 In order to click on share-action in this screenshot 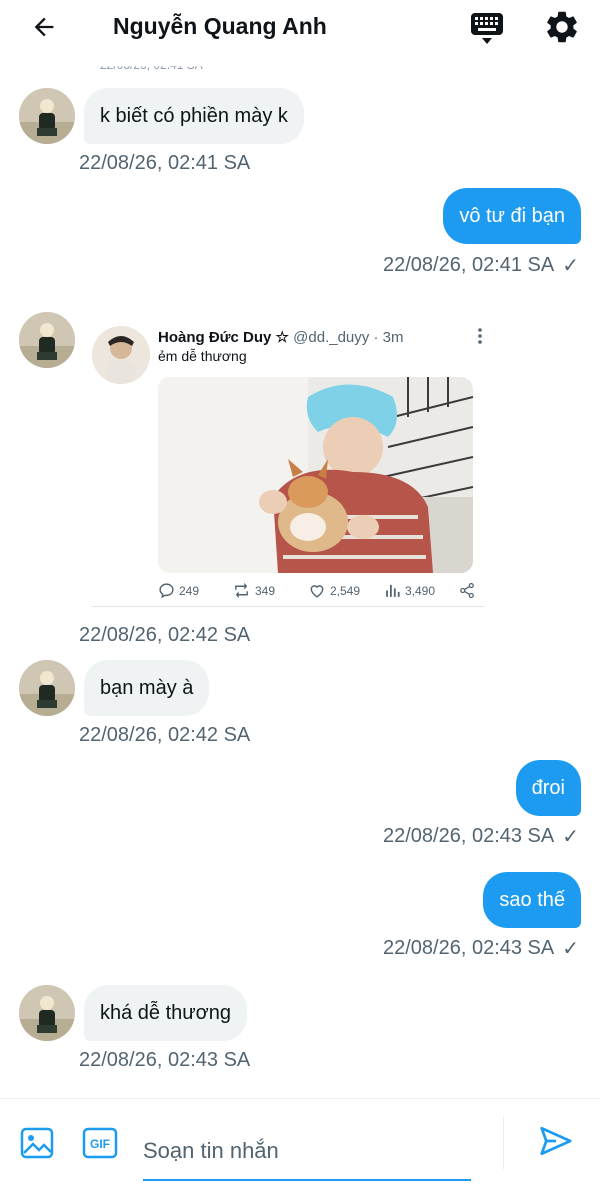, I will do `click(467, 590)`.